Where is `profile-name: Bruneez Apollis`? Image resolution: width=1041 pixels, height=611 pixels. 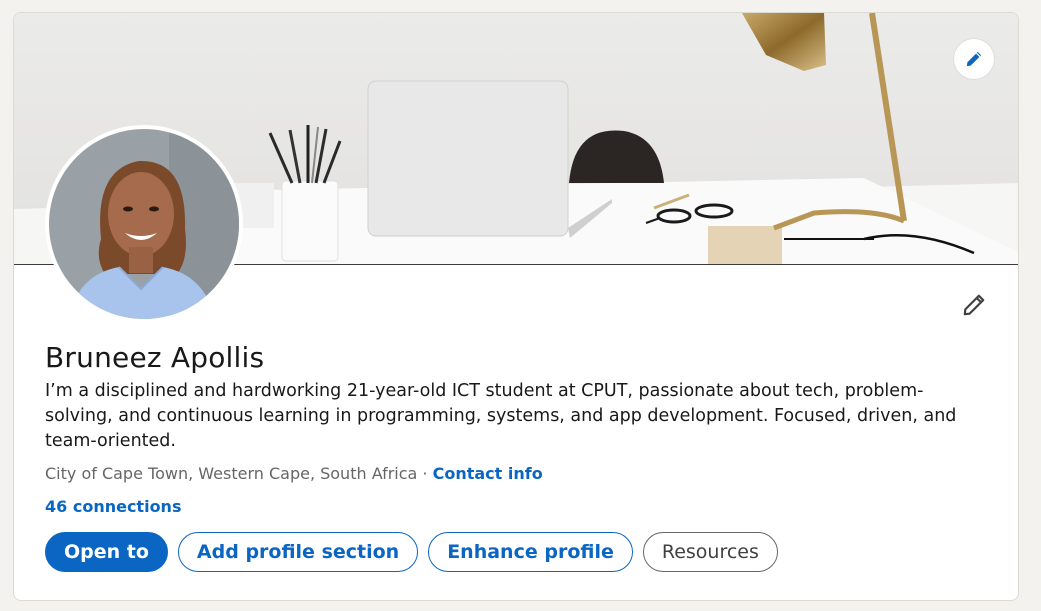 profile-name: Bruneez Apollis is located at coordinates (155, 357).